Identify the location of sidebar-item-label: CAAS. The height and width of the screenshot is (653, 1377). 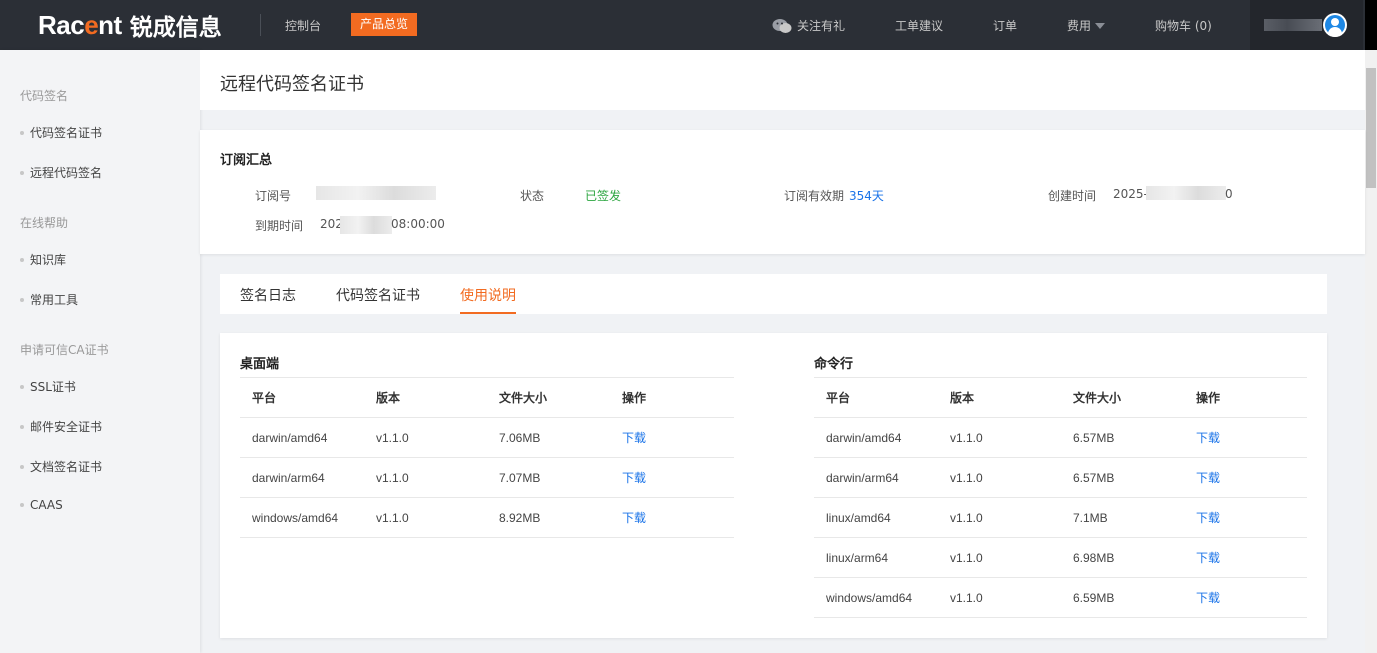
(46, 505).